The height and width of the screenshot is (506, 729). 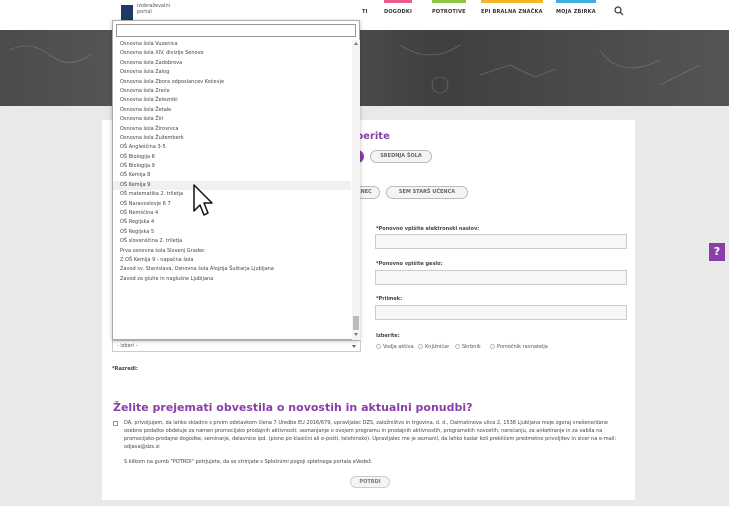 I want to click on surname-input, so click(x=501, y=312).